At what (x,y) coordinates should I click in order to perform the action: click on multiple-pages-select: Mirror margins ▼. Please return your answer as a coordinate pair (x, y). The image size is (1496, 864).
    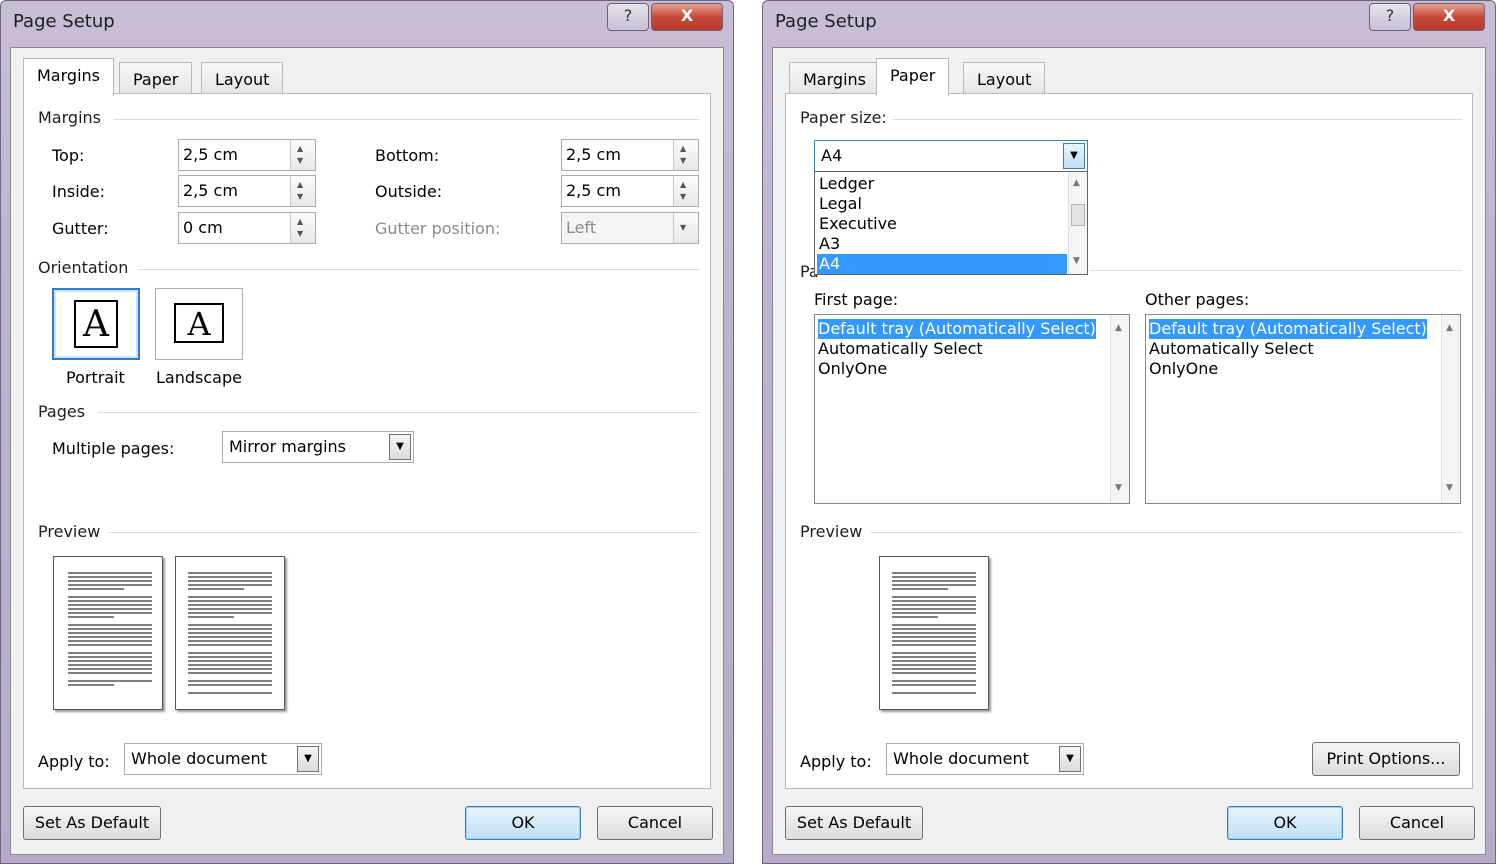
    Looking at the image, I should click on (318, 447).